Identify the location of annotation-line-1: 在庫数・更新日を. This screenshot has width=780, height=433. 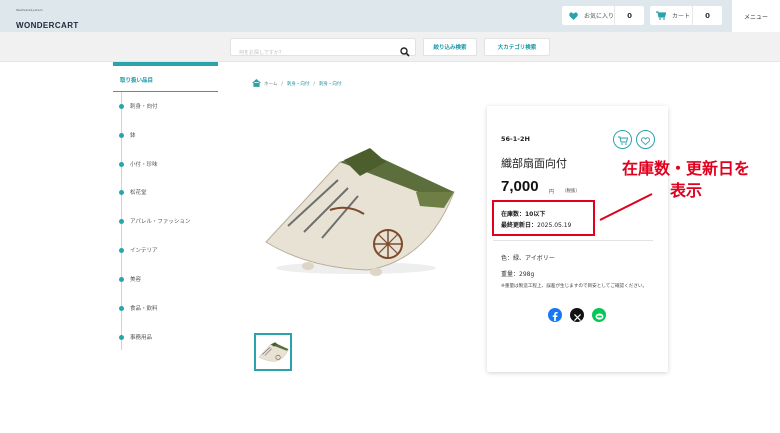
(685, 168).